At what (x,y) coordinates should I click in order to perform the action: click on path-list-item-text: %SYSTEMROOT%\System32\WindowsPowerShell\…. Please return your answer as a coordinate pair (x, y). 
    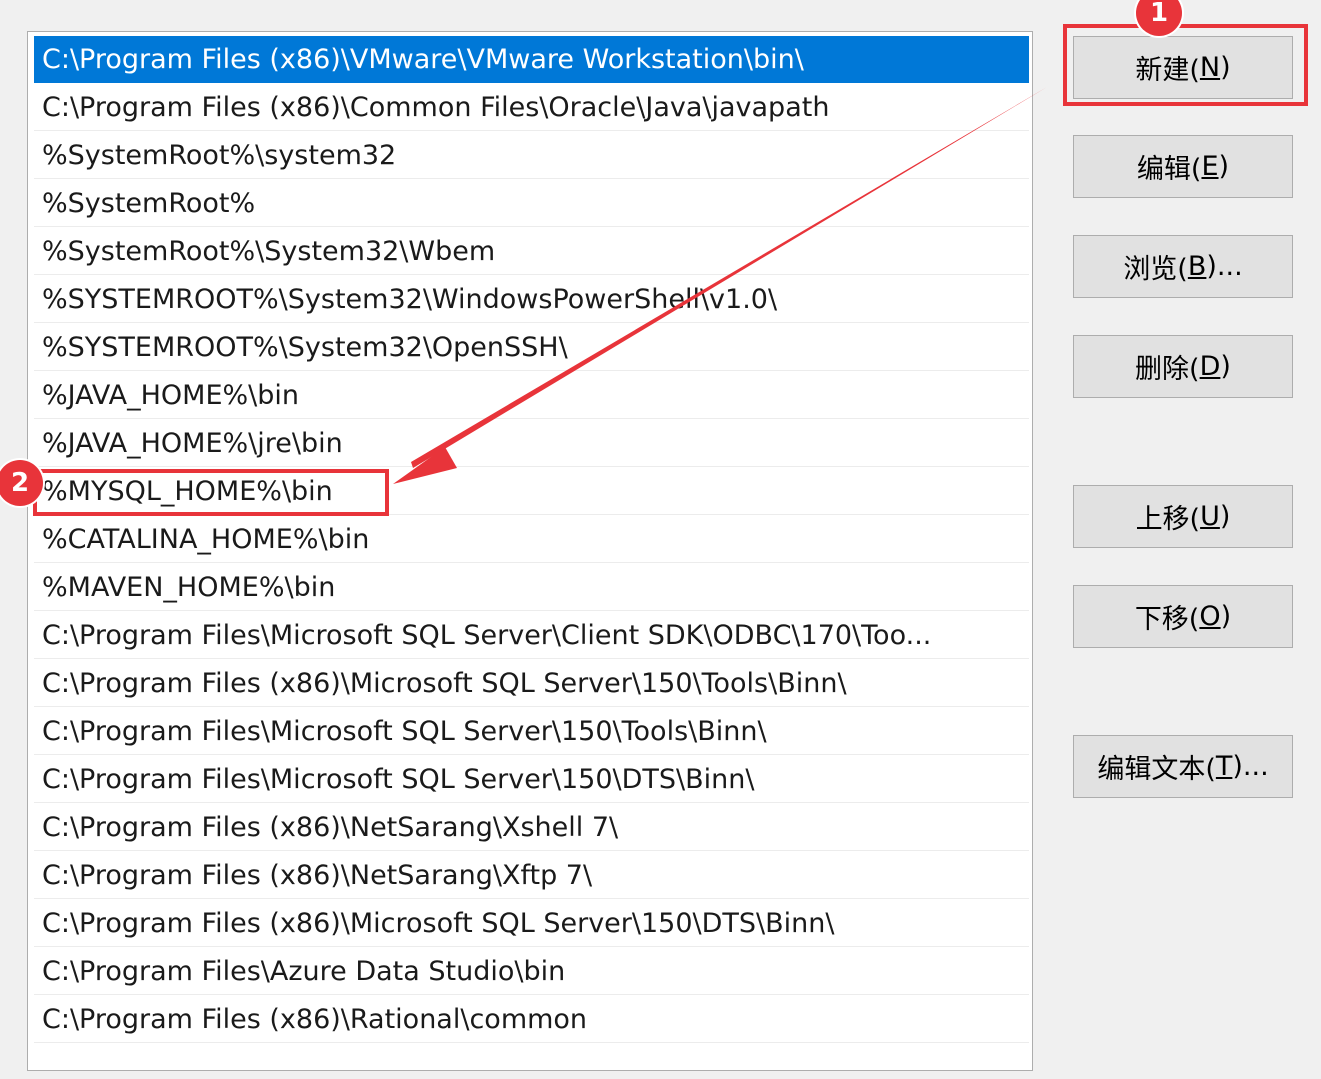
    Looking at the image, I should click on (410, 299).